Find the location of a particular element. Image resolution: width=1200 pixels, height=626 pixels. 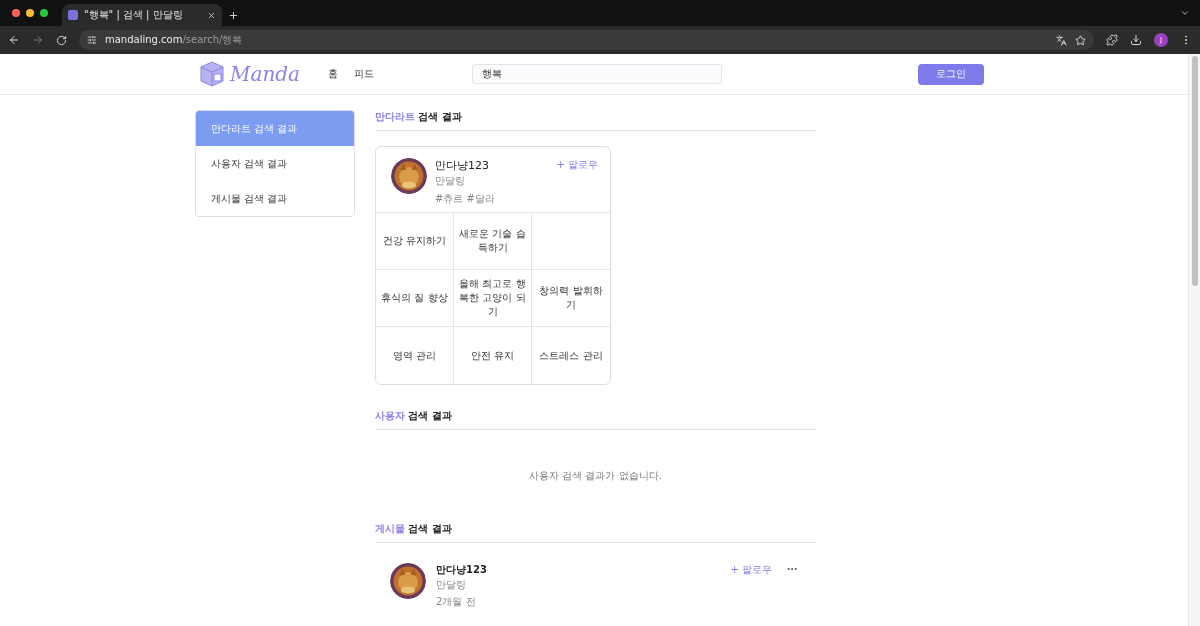

minimize-window-button is located at coordinates (30, 13).